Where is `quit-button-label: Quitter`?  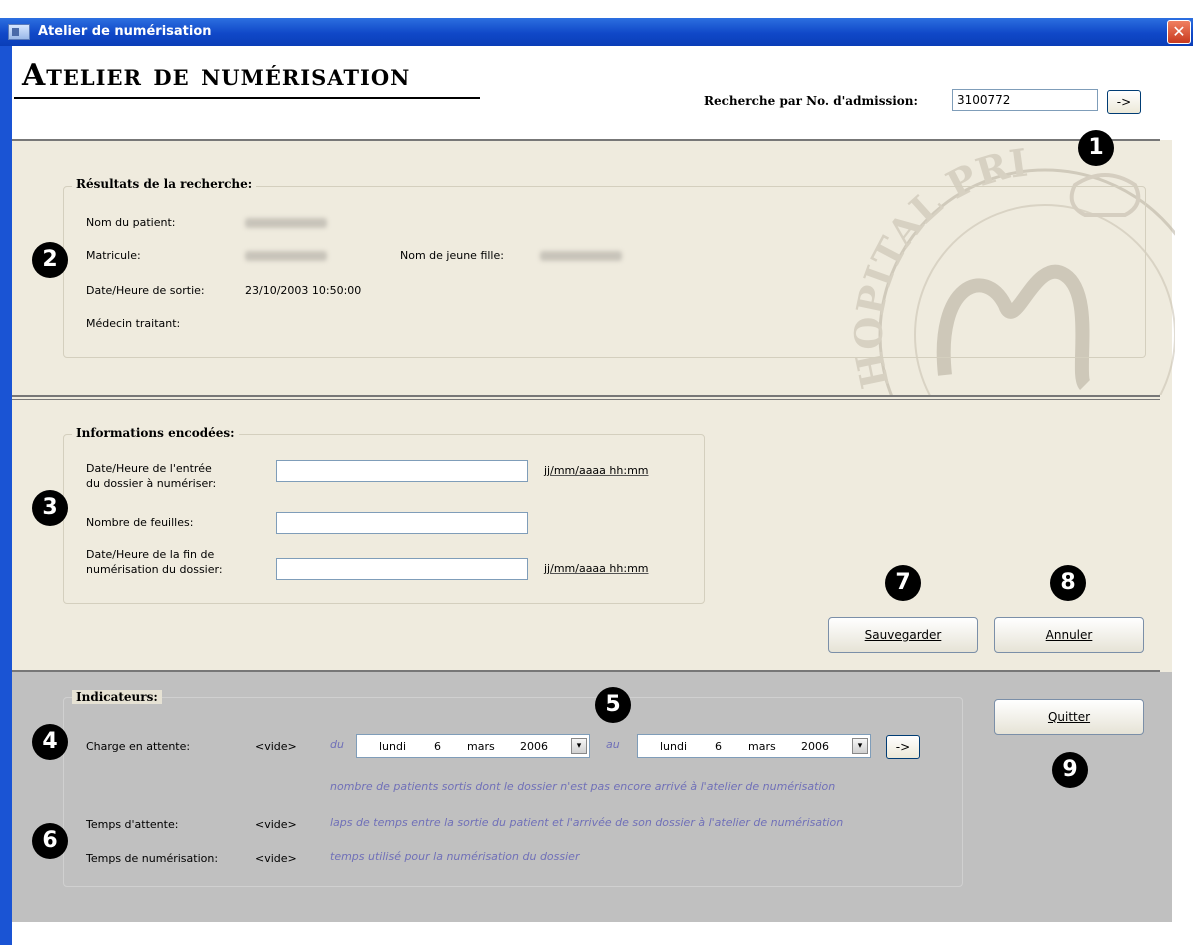
quit-button-label: Quitter is located at coordinates (1069, 717).